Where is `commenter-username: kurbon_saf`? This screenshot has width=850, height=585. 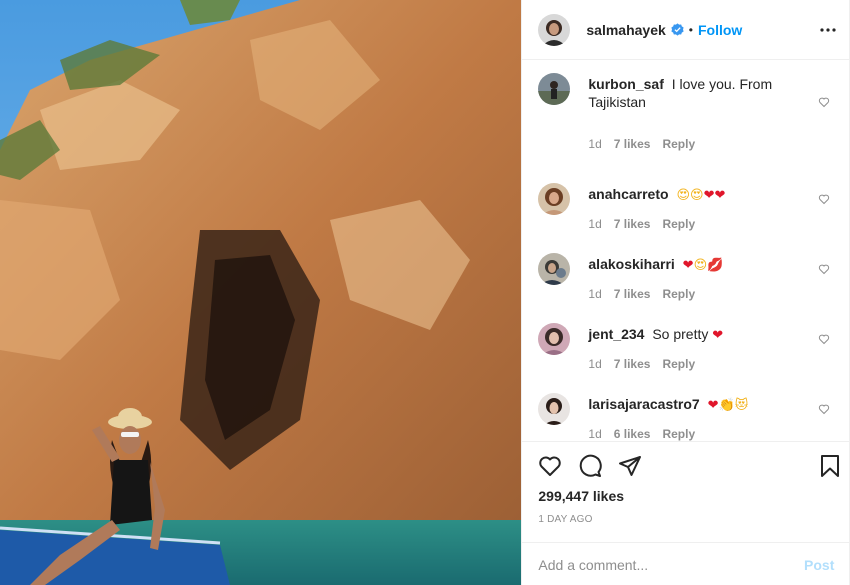 commenter-username: kurbon_saf is located at coordinates (625, 84).